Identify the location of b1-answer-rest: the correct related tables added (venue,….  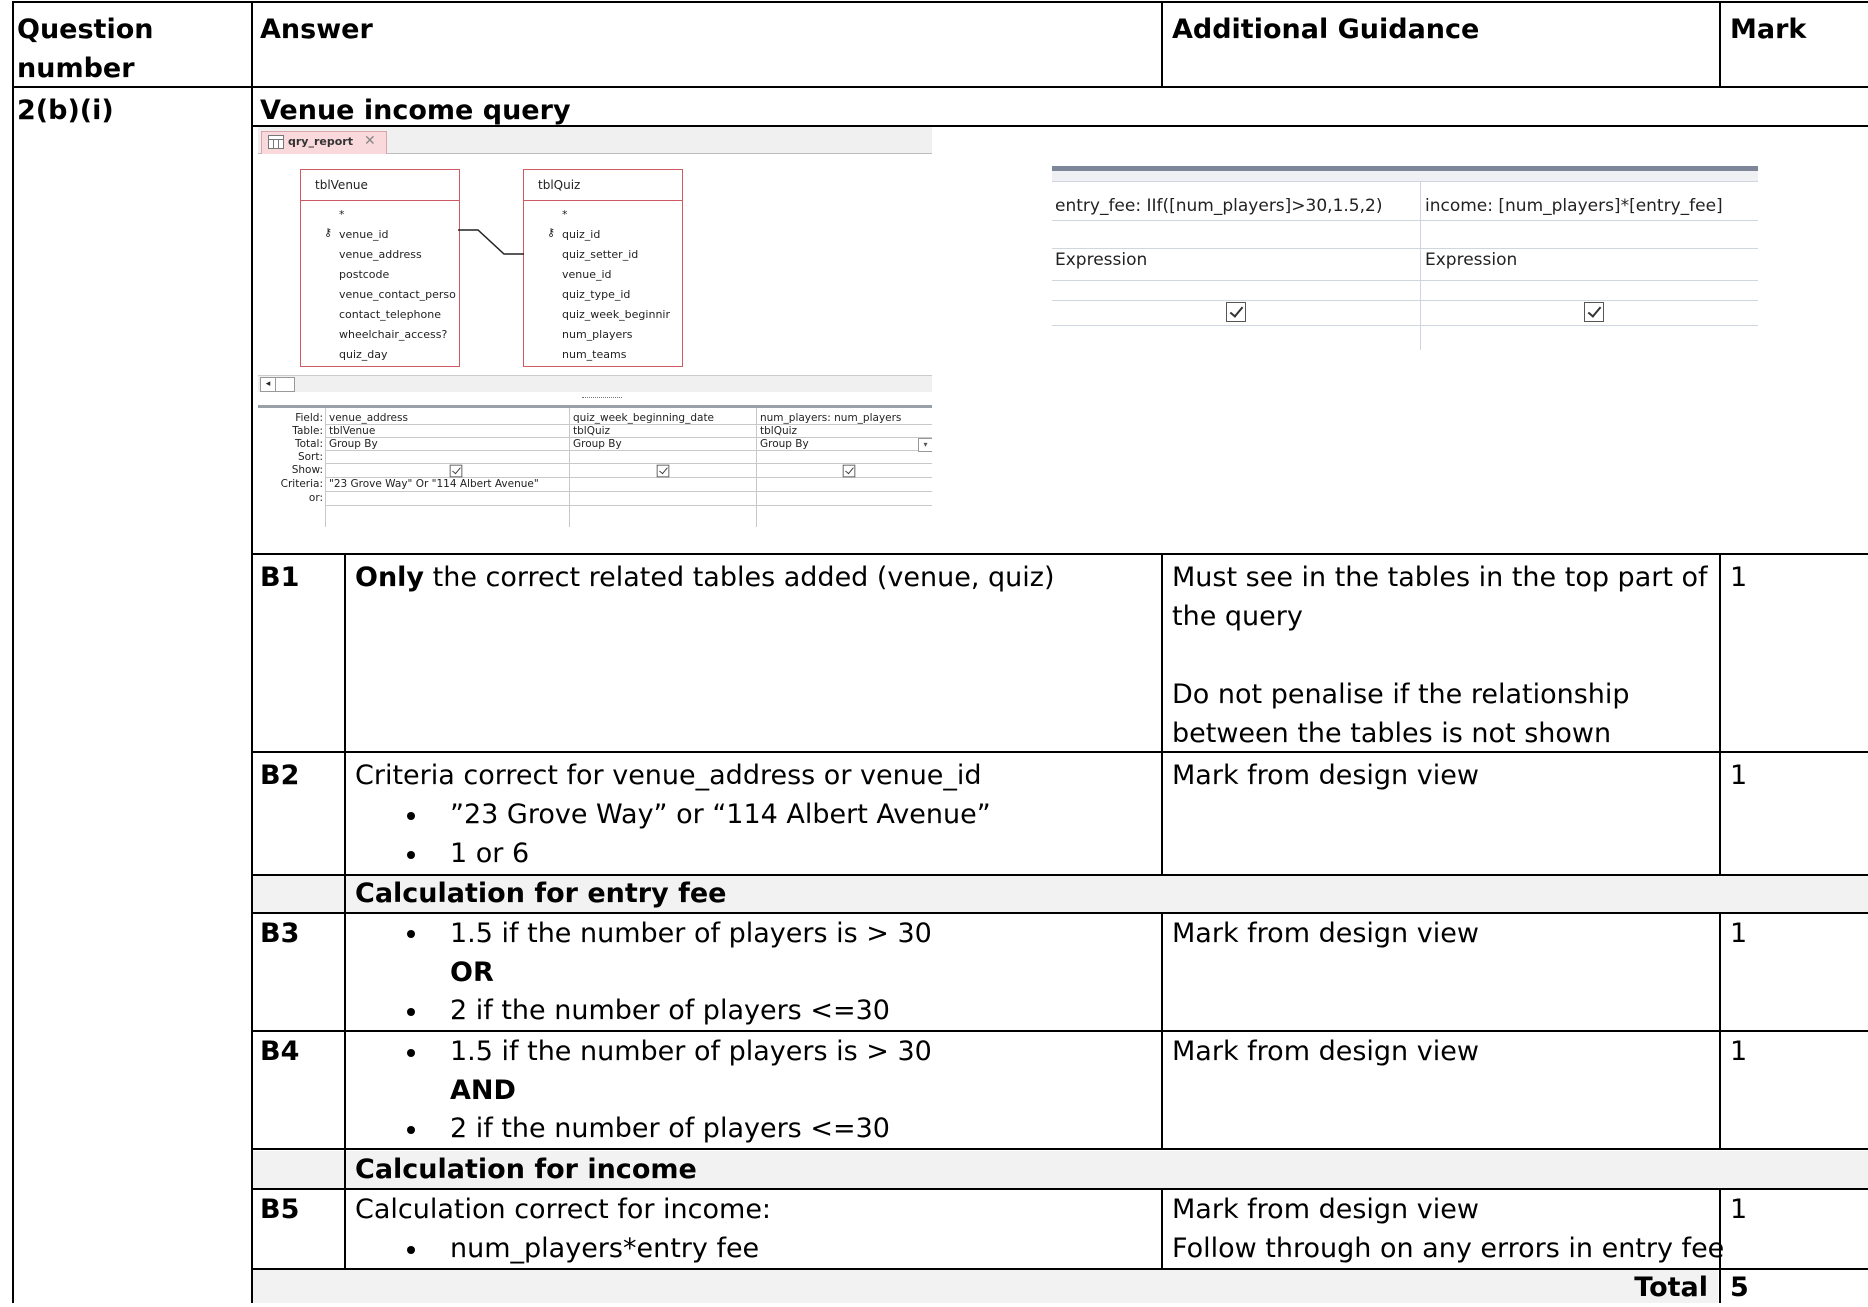
(739, 577).